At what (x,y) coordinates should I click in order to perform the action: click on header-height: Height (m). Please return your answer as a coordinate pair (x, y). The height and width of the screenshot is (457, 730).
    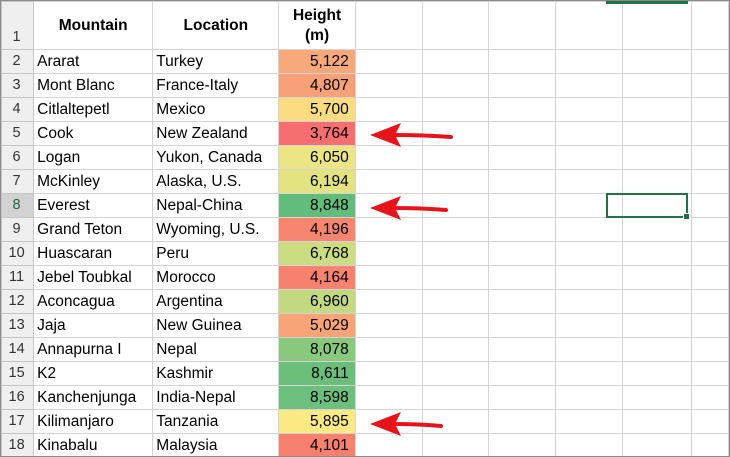
    Looking at the image, I should click on (317, 25).